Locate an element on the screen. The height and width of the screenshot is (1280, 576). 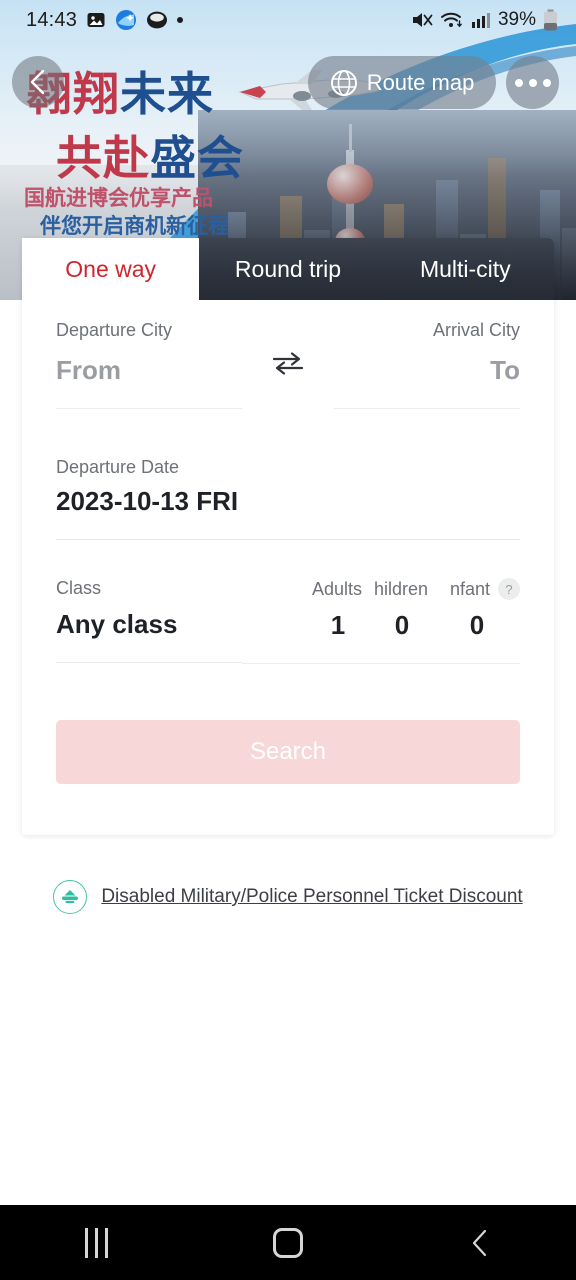
tab-round-trip-label: Round trip is located at coordinates (288, 268).